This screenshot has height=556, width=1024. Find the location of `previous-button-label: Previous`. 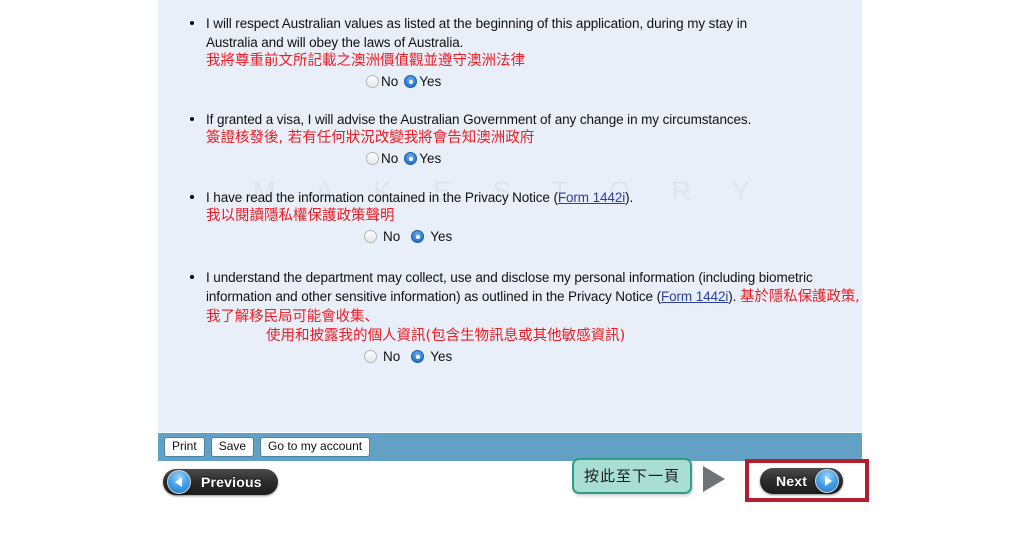

previous-button-label: Previous is located at coordinates (231, 482).